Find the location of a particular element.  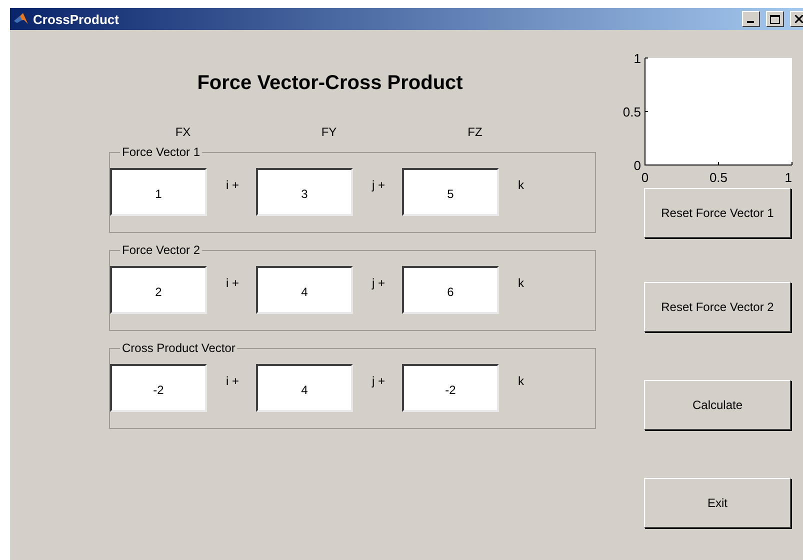

action-button: Reset Force Vector 1 is located at coordinates (717, 213).